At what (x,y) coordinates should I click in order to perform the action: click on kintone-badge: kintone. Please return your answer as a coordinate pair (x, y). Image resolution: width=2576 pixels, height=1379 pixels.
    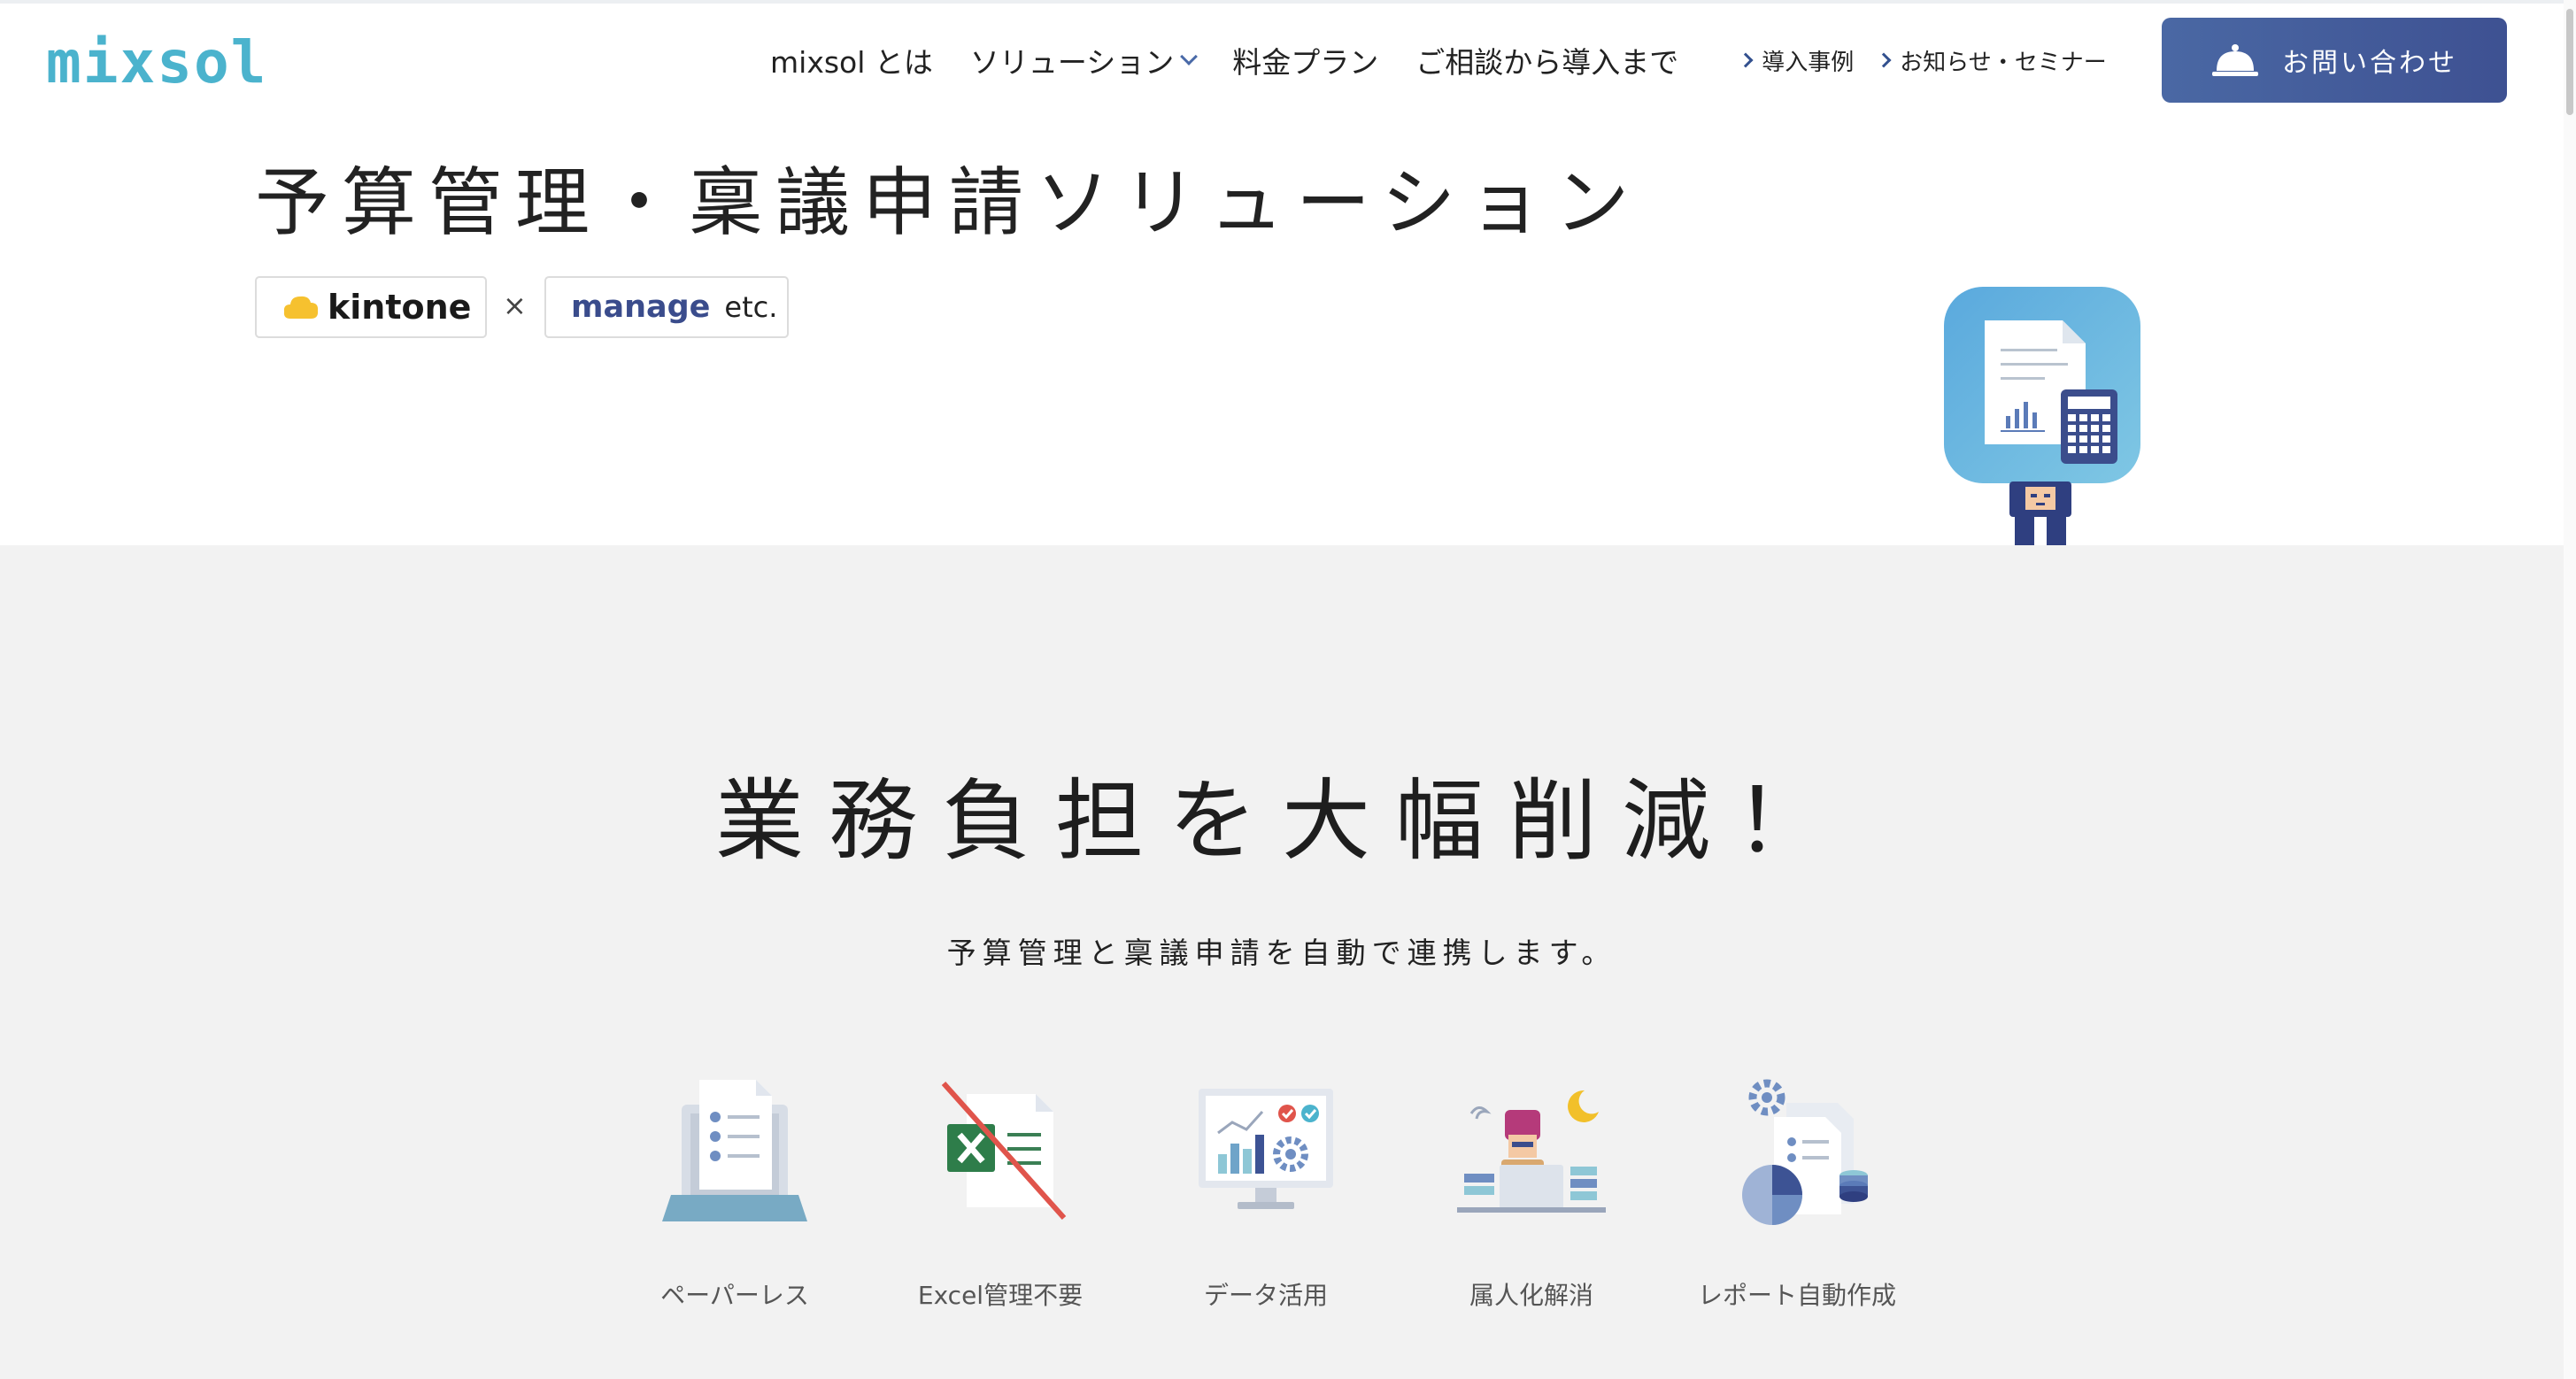
    Looking at the image, I should click on (371, 307).